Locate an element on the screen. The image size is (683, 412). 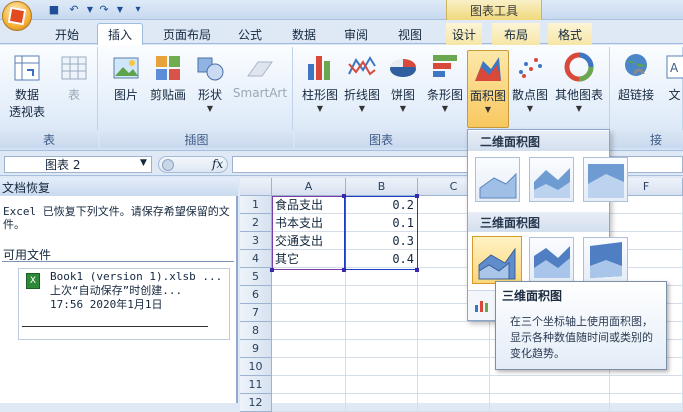
area-chart-button: 面积图 ▼ is located at coordinates (488, 89).